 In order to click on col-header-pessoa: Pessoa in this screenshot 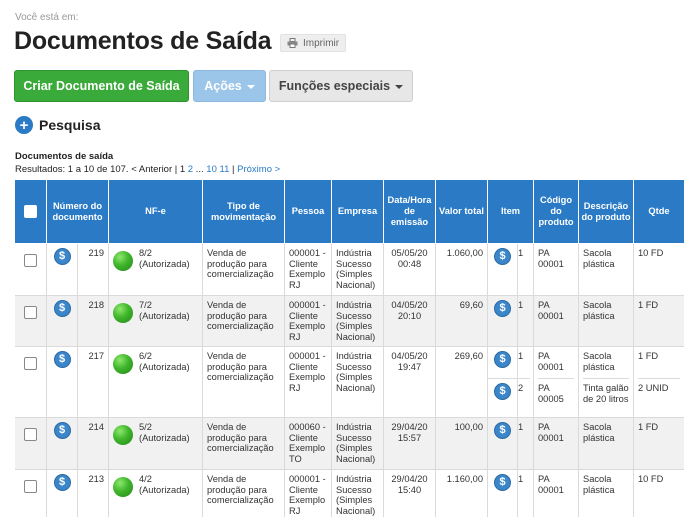, I will do `click(308, 211)`.